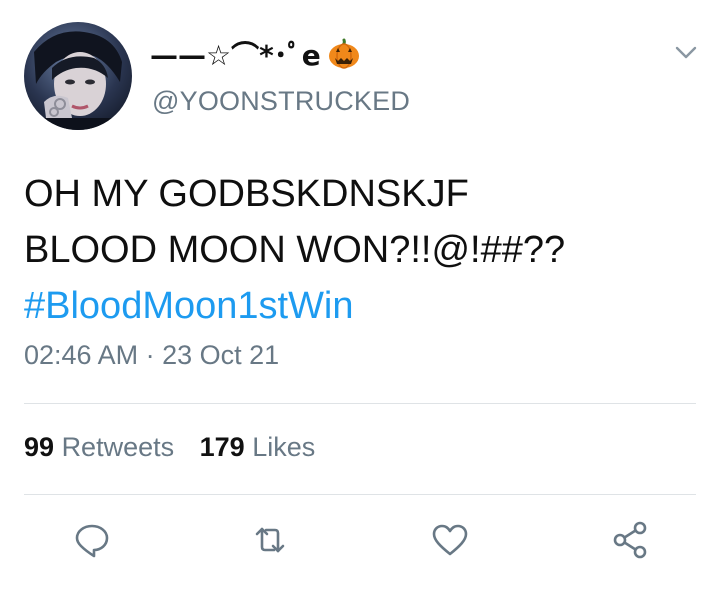  I want to click on tweet-text-line: BLOOD MOON WON?!!@!##??, so click(295, 250).